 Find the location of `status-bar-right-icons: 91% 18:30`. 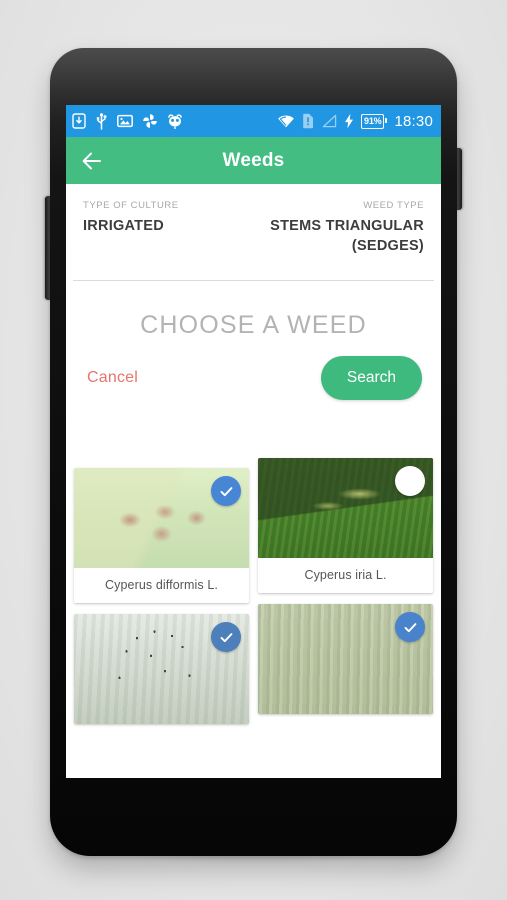

status-bar-right-icons: 91% 18:30 is located at coordinates (355, 121).